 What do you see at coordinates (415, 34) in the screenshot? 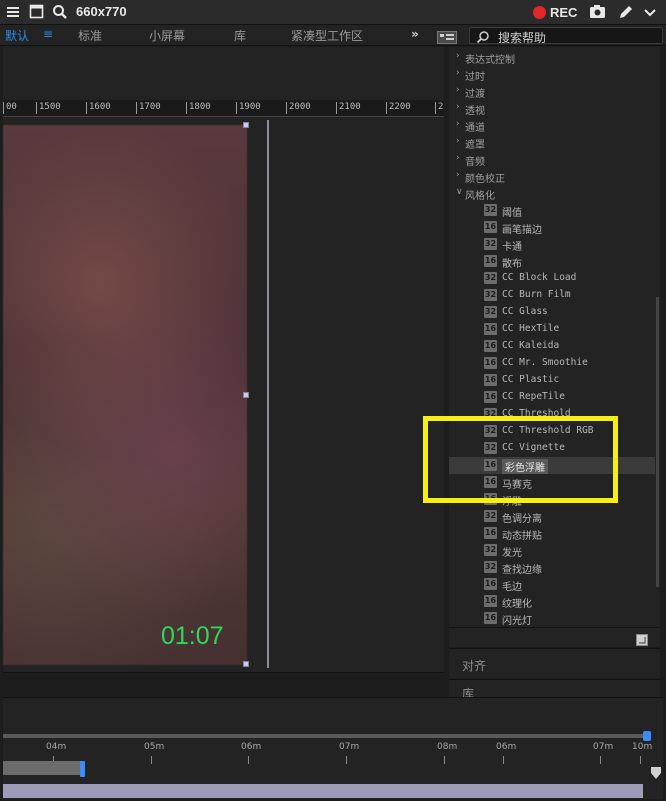
I see `workspace-more-button: »` at bounding box center [415, 34].